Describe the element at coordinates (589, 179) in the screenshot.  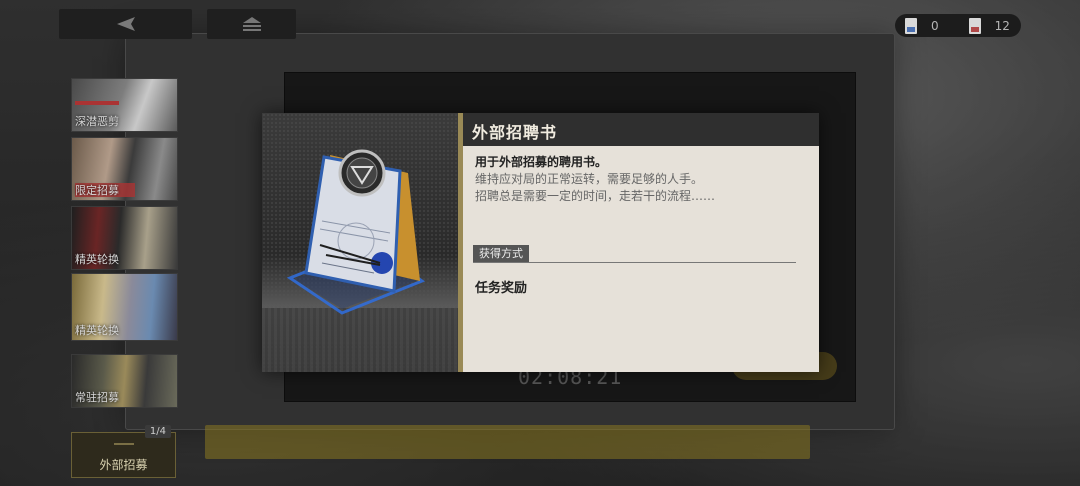
I see `description-line: 维持应对局的正常运转，需要足够的人手。` at that location.